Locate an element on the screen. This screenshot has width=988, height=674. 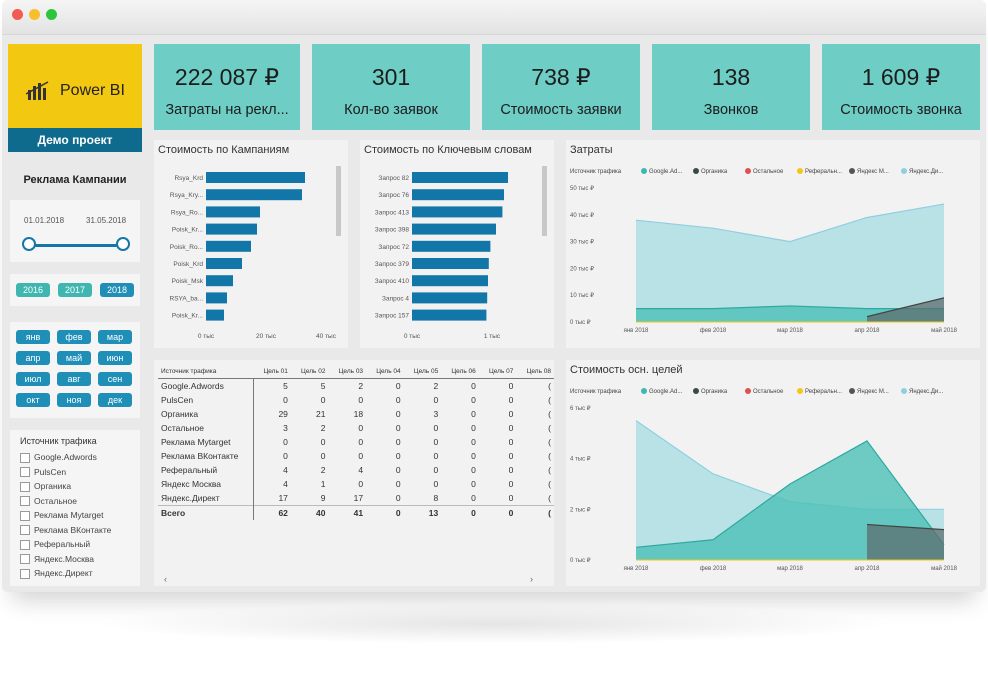
table-header: Цель 01 is located at coordinates (272, 371).